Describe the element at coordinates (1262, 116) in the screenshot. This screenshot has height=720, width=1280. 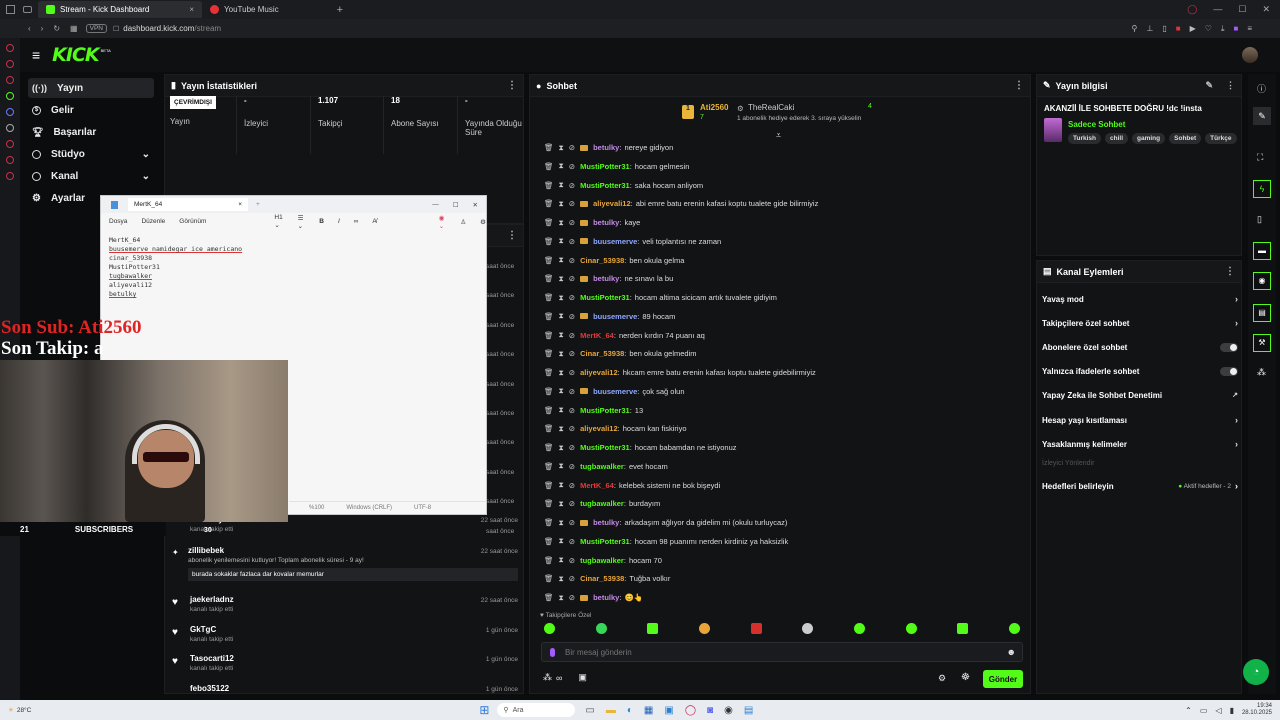
I see `edit-icon: ✎` at that location.